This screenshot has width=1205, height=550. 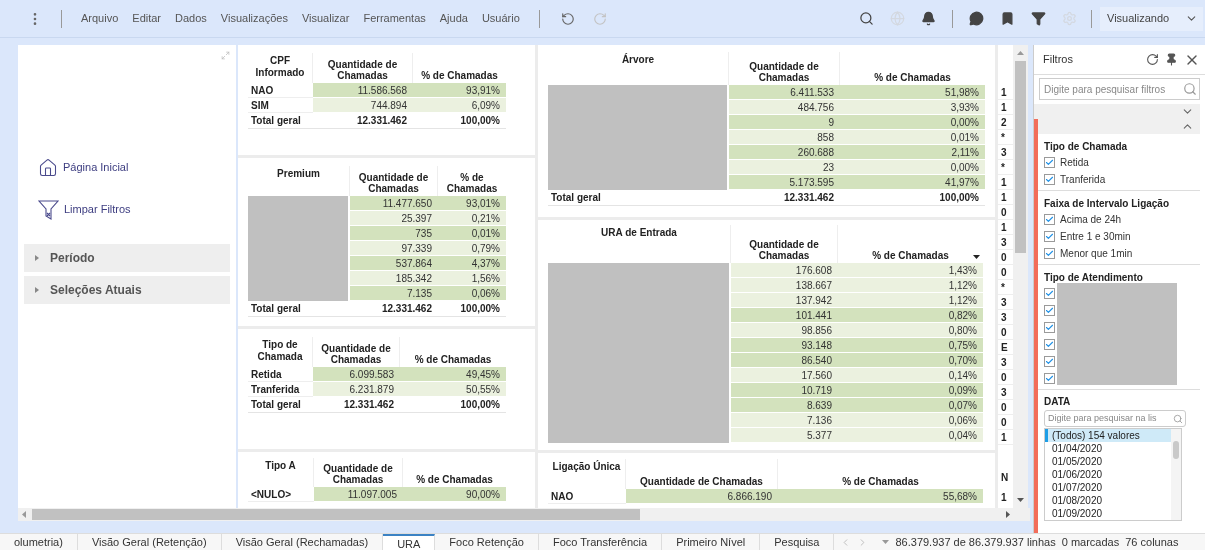 I want to click on menu-item: Ajuda, so click(x=453, y=18).